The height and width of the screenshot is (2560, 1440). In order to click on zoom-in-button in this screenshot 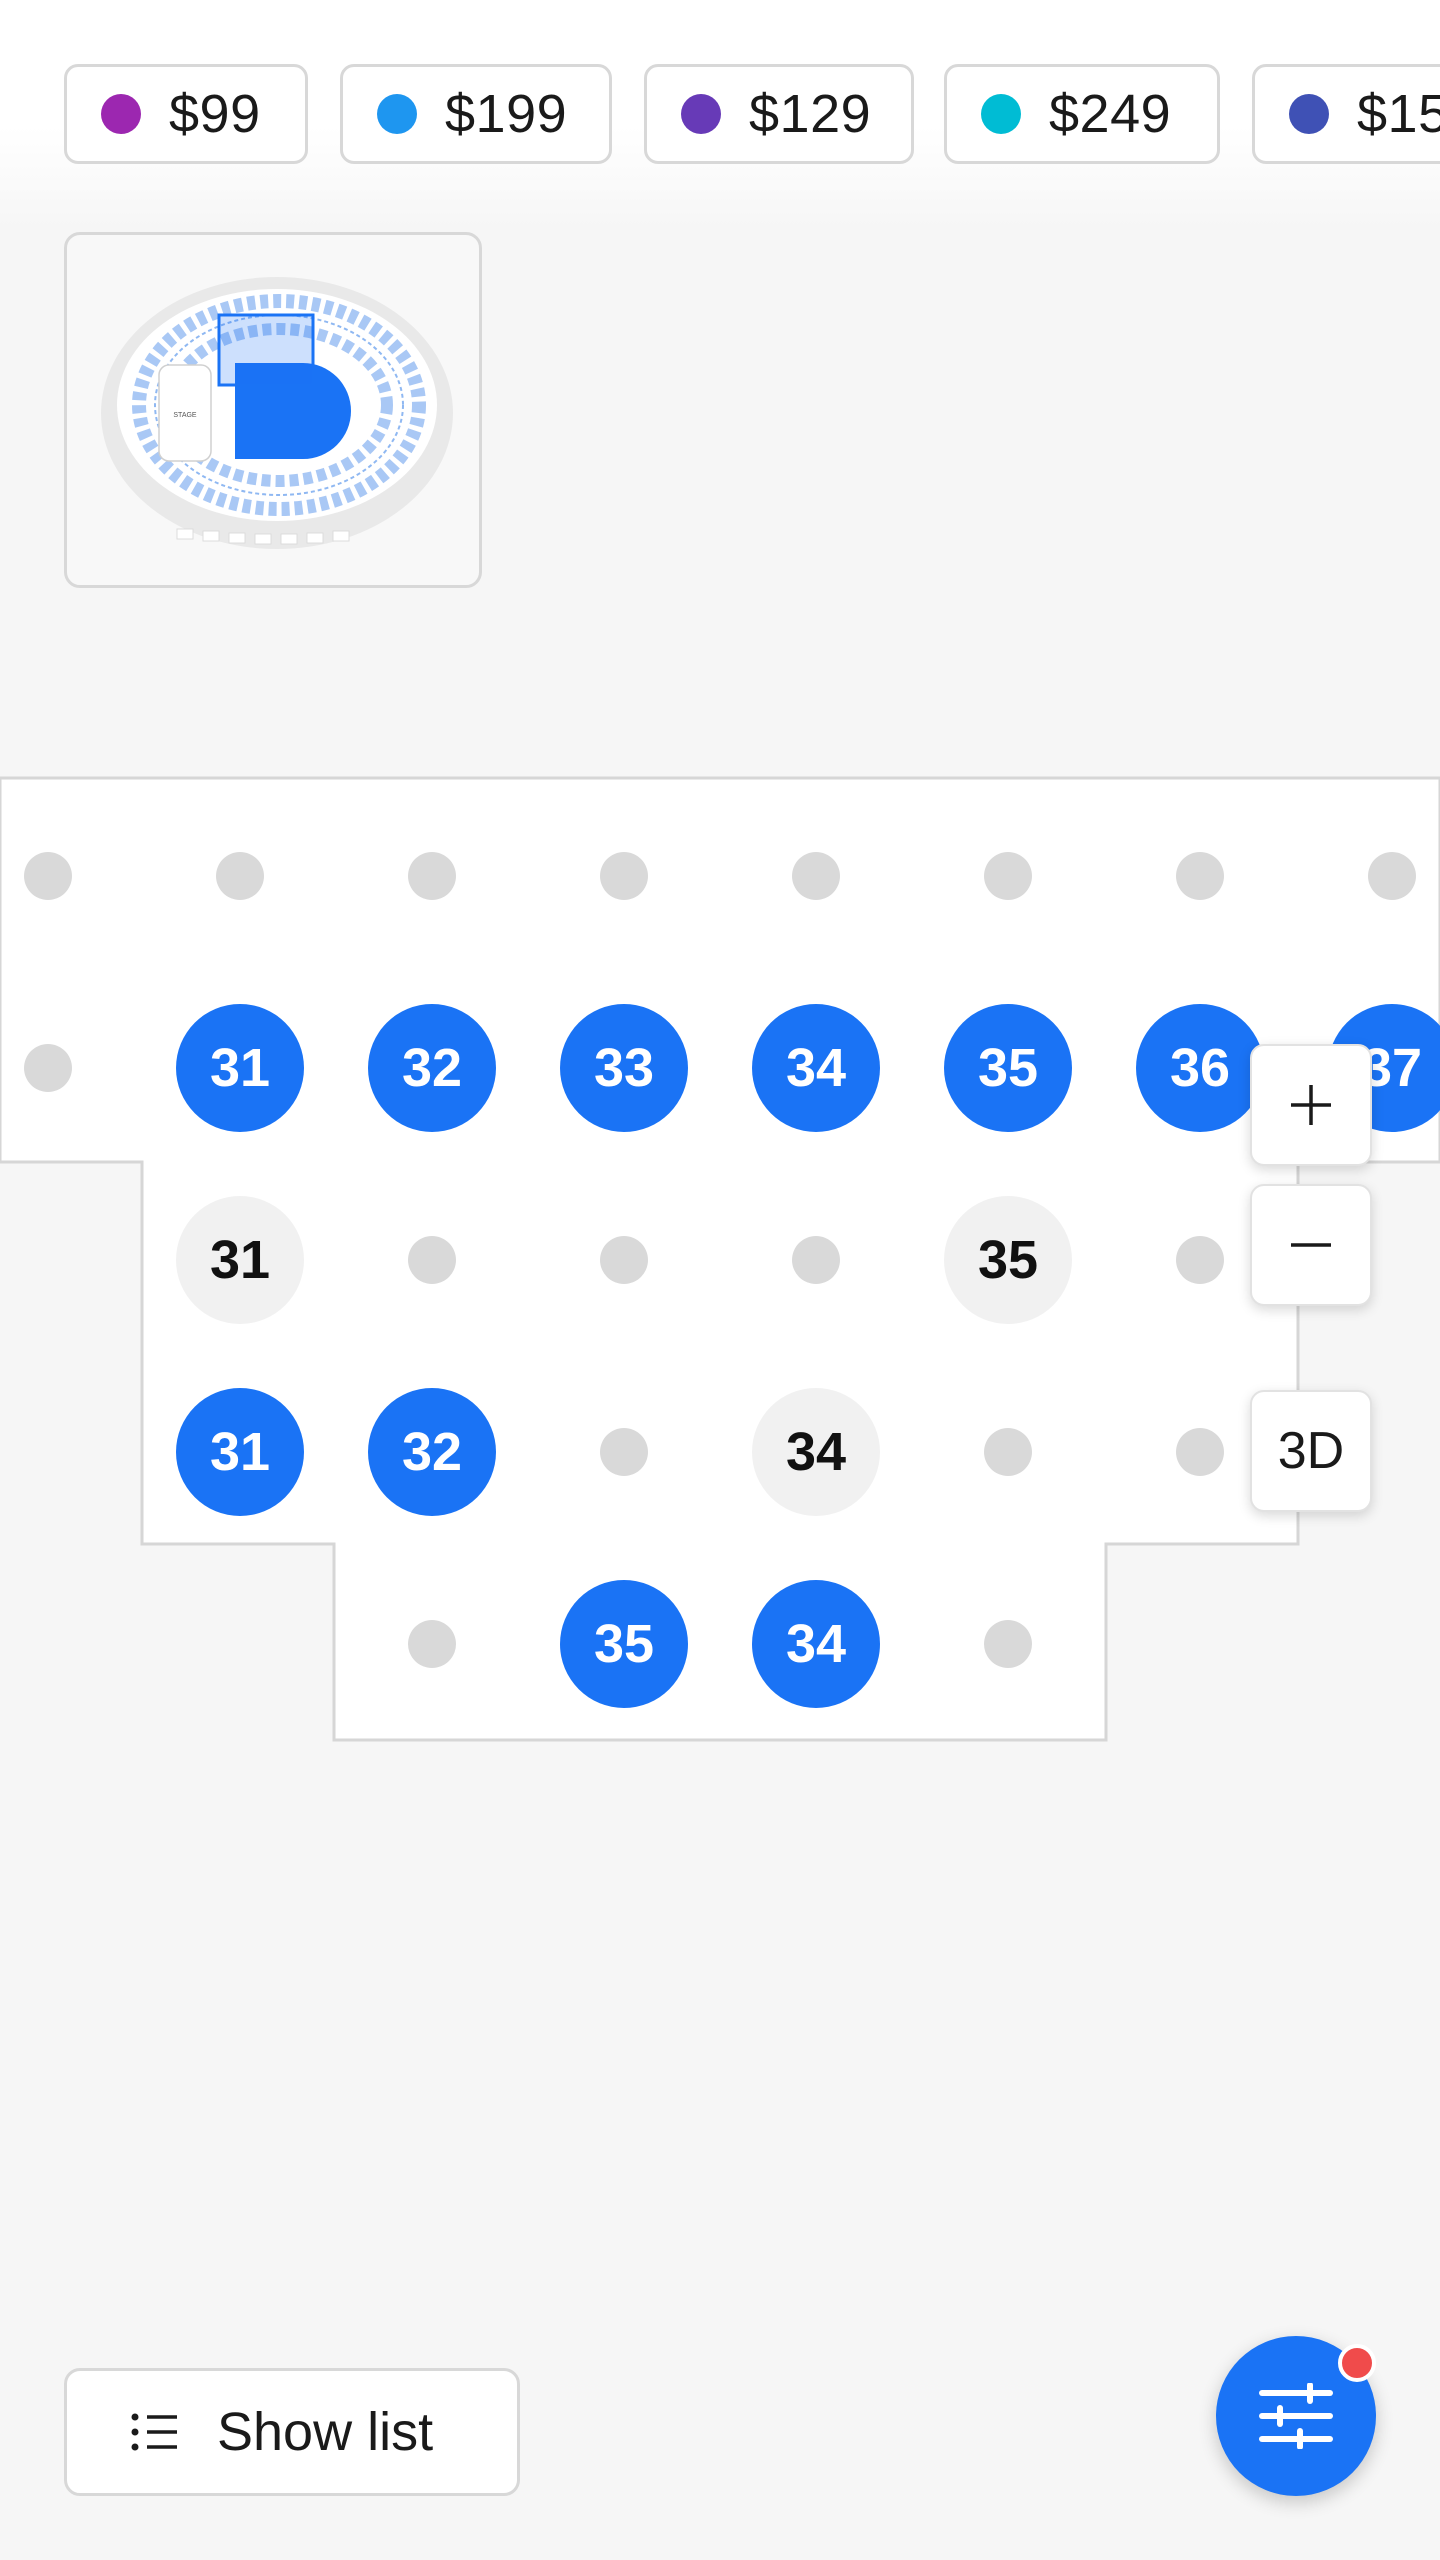, I will do `click(1311, 1105)`.